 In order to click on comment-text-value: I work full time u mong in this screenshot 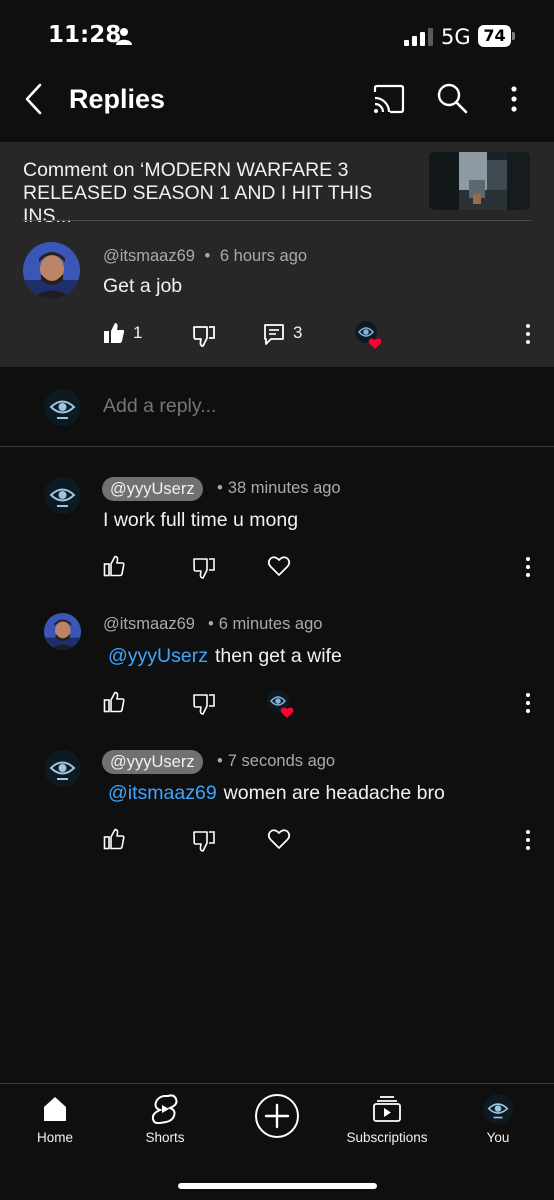, I will do `click(201, 520)`.